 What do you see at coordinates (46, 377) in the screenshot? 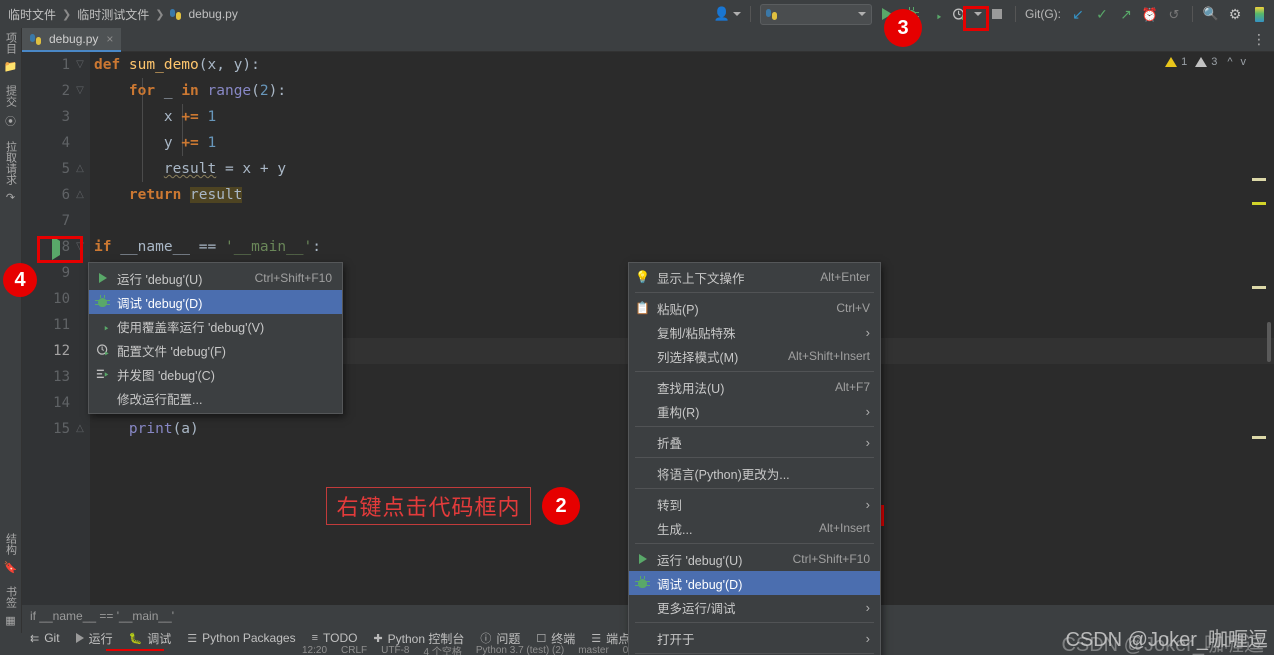
I see `line-number: 13` at bounding box center [46, 377].